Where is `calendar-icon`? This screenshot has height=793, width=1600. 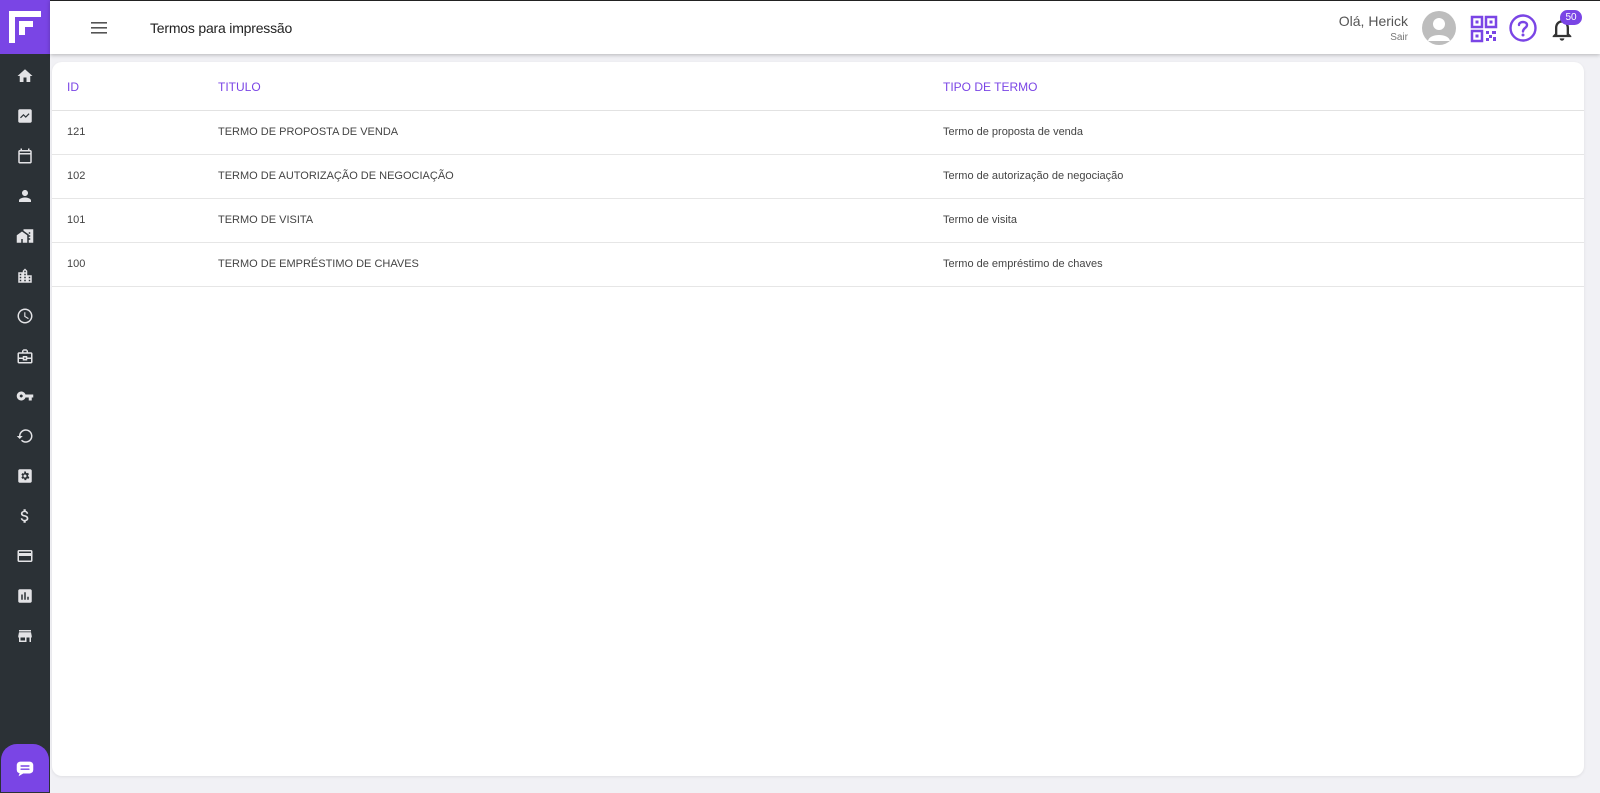 calendar-icon is located at coordinates (25, 156).